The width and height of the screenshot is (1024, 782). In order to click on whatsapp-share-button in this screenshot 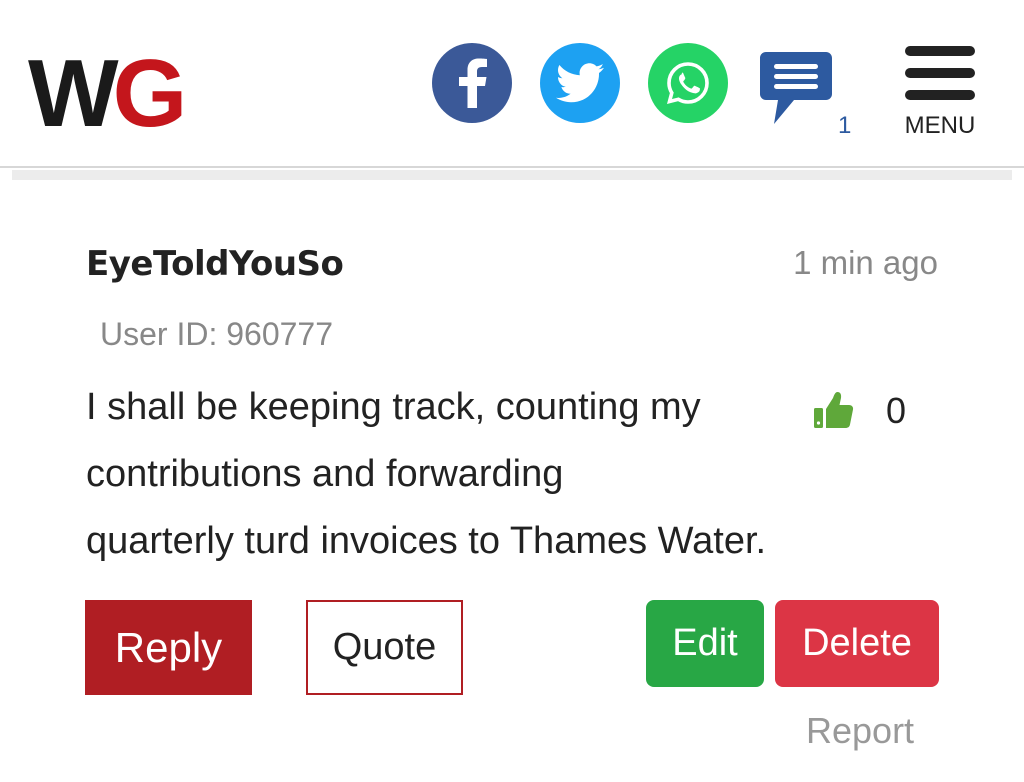, I will do `click(688, 83)`.